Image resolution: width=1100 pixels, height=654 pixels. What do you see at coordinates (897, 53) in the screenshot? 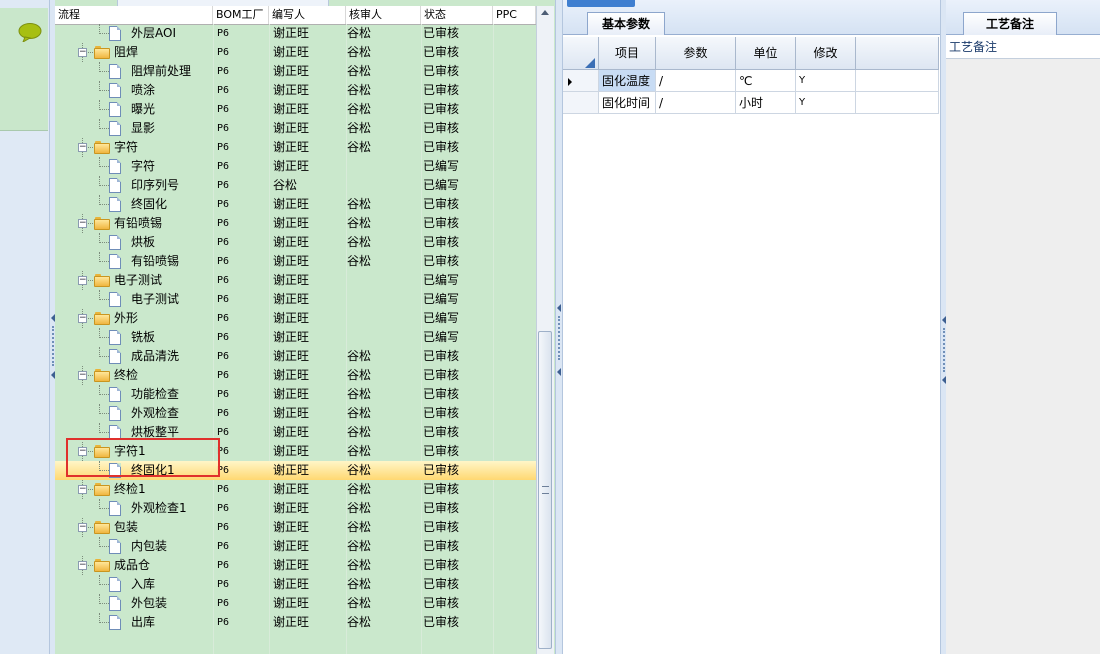
I see `grid-header-filler` at bounding box center [897, 53].